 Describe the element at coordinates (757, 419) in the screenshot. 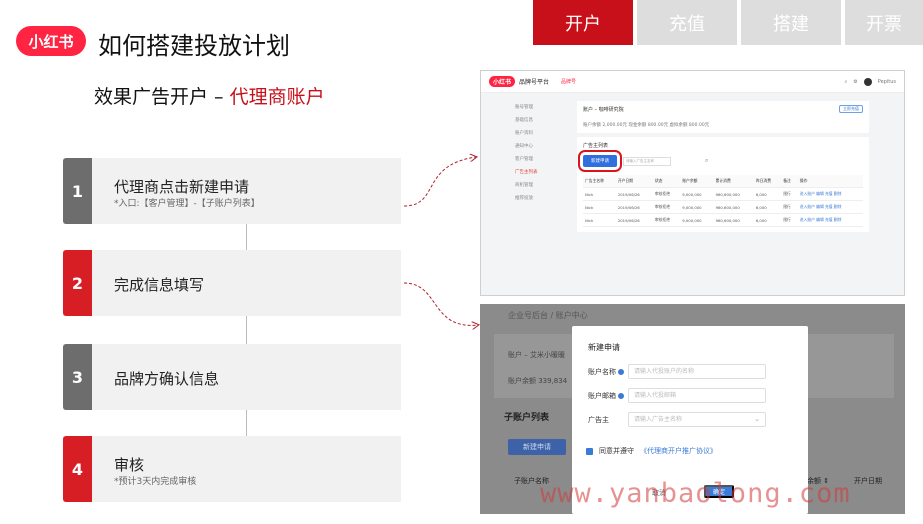

I see `chevron-down-icon: ⌄` at that location.